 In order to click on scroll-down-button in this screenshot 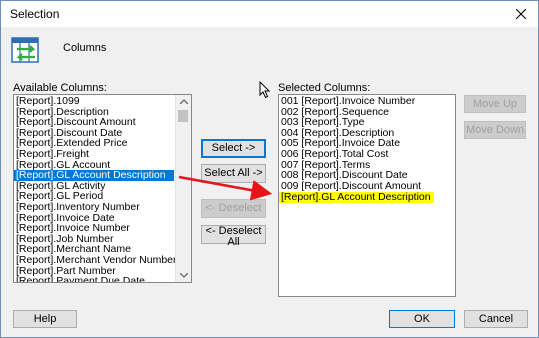, I will do `click(183, 275)`.